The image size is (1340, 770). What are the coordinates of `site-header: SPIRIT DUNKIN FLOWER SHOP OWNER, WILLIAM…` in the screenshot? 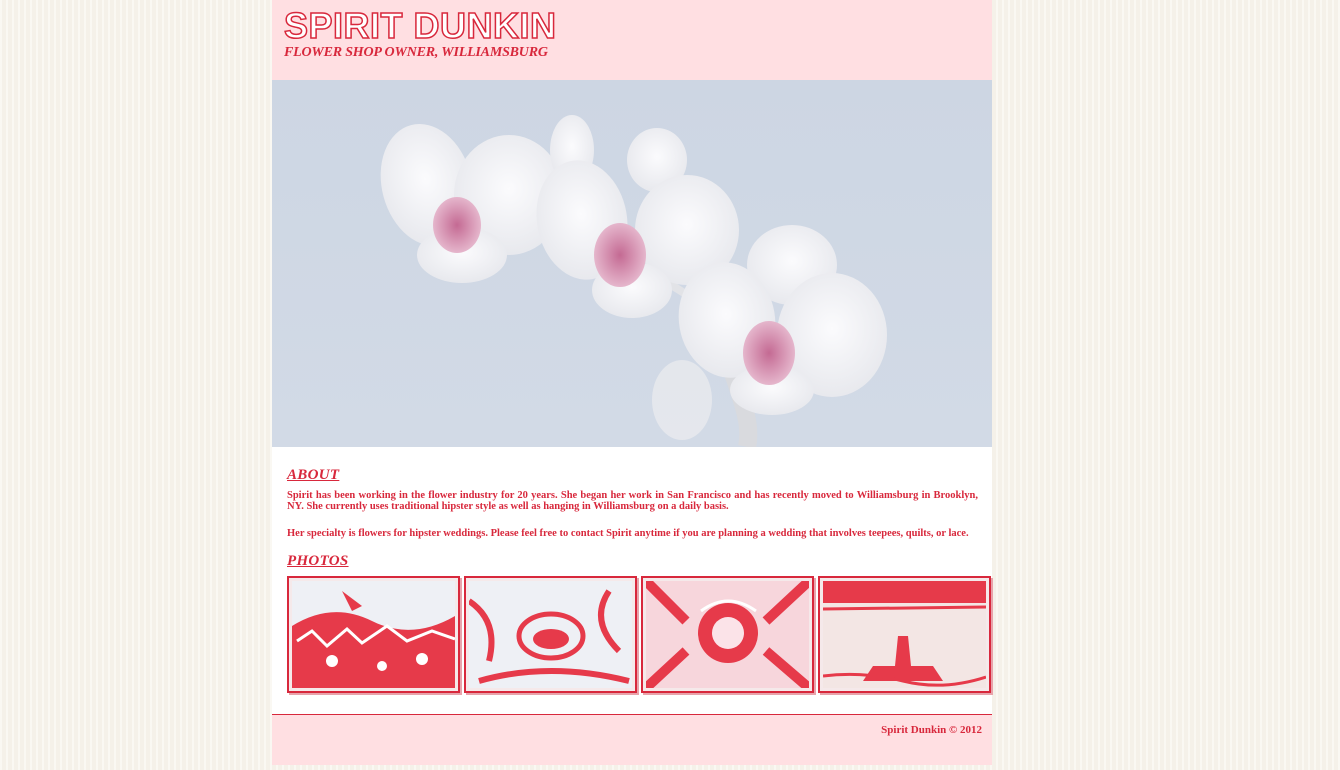 It's located at (632, 40).